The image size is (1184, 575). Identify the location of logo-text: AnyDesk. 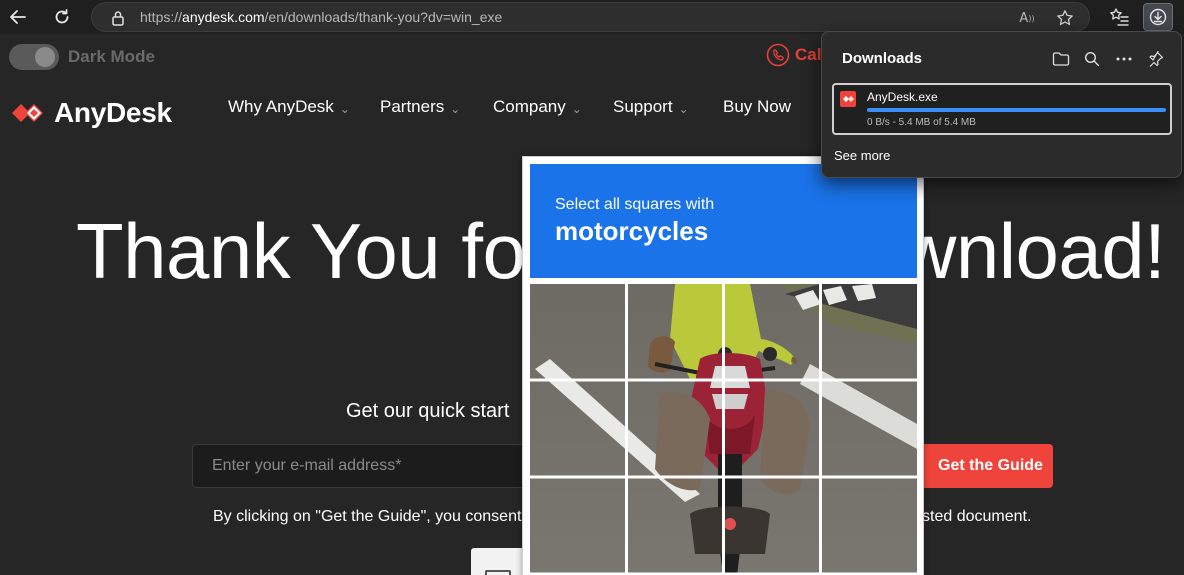
(113, 112).